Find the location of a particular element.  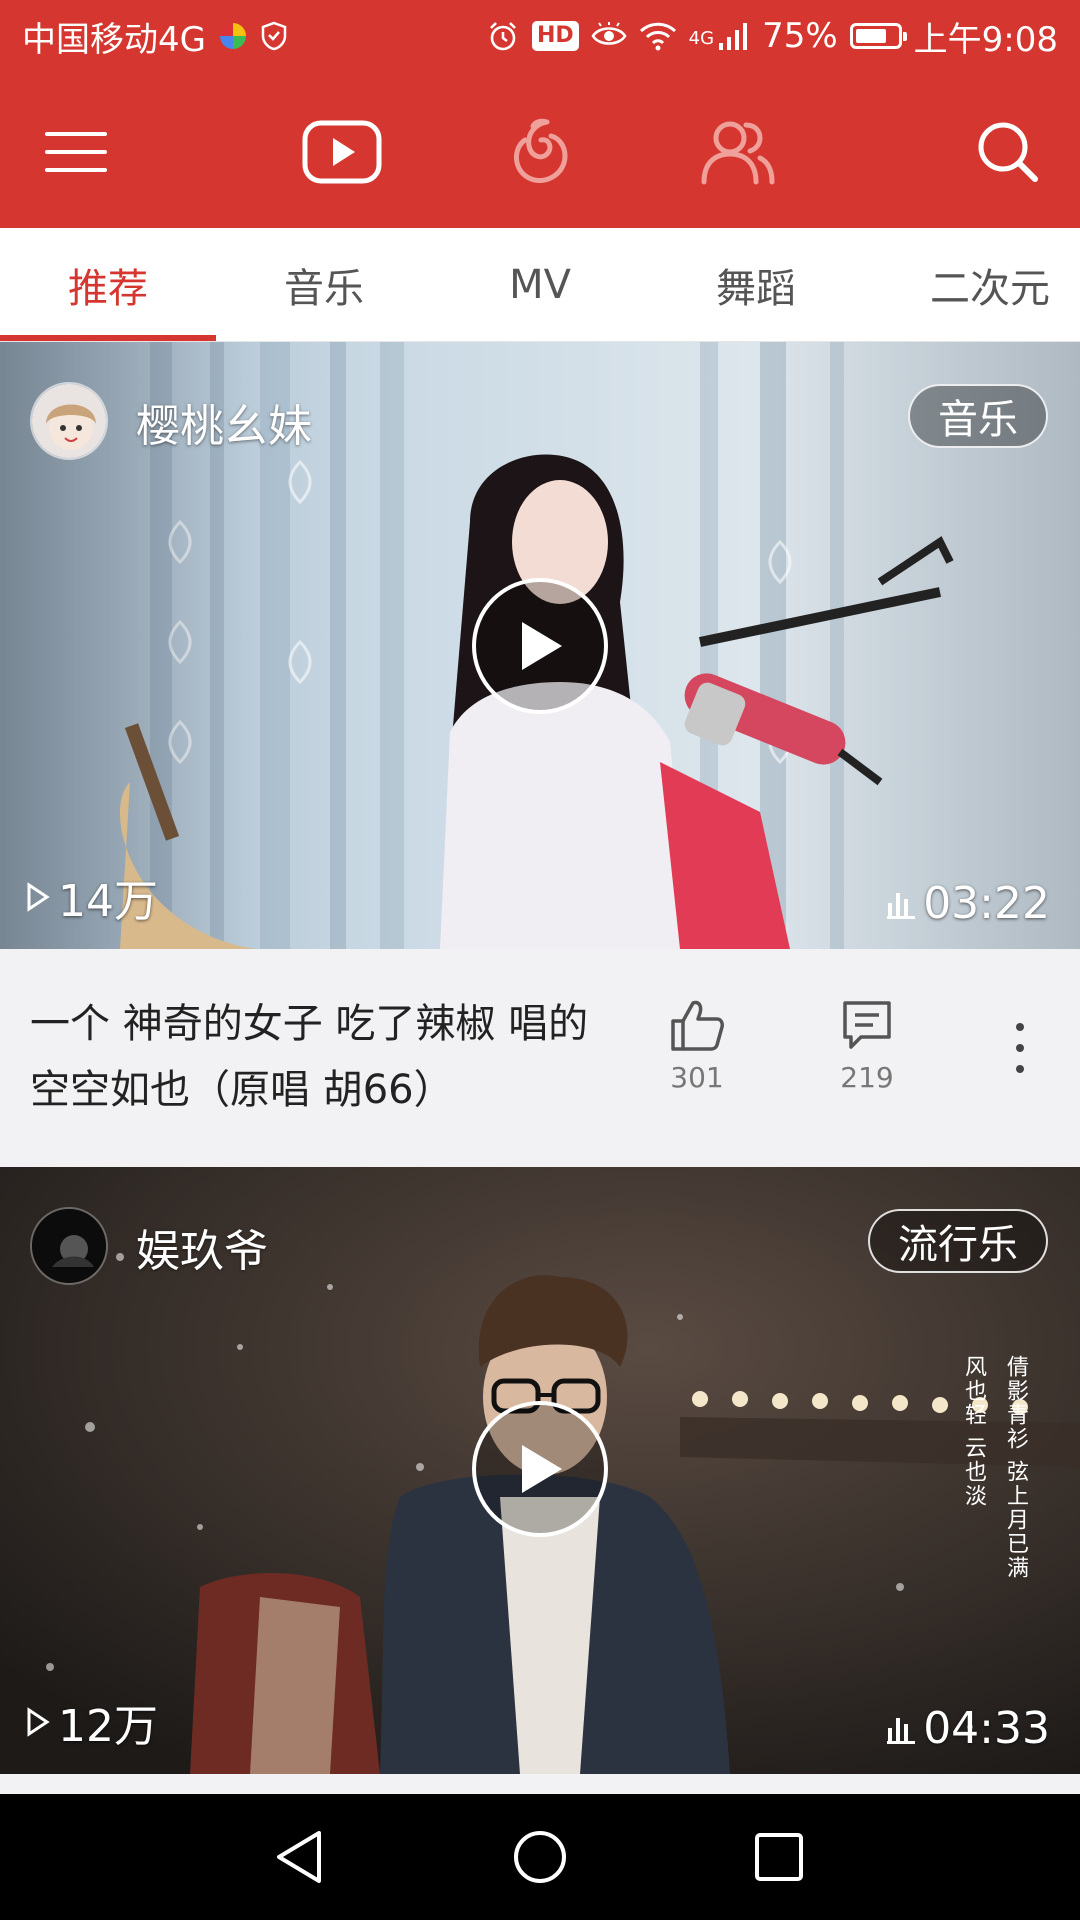

video-info: 一个 神奇的女子 吃了辣椒 唱的 空空如也（原唱 胡66） 301 219 is located at coordinates (540, 1056).